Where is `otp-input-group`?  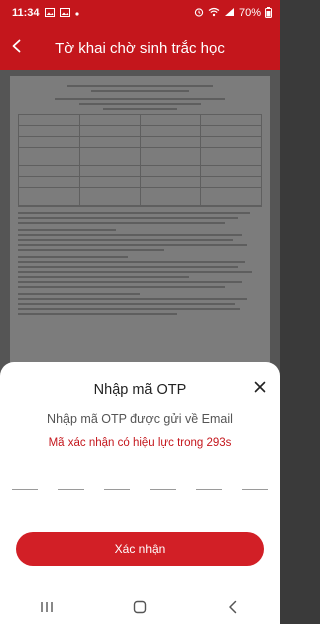
otp-input-group is located at coordinates (140, 476).